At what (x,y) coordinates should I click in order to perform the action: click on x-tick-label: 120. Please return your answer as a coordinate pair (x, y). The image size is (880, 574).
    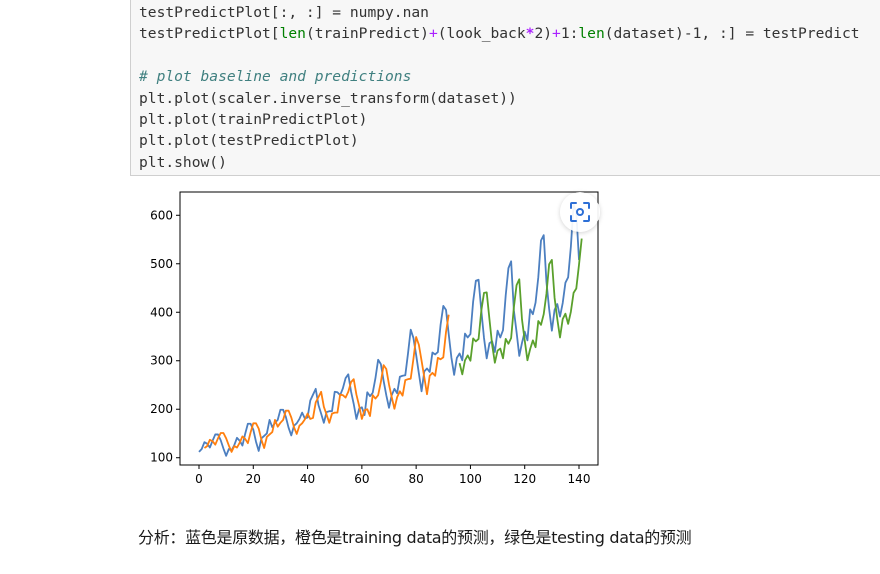
    Looking at the image, I should click on (524, 479).